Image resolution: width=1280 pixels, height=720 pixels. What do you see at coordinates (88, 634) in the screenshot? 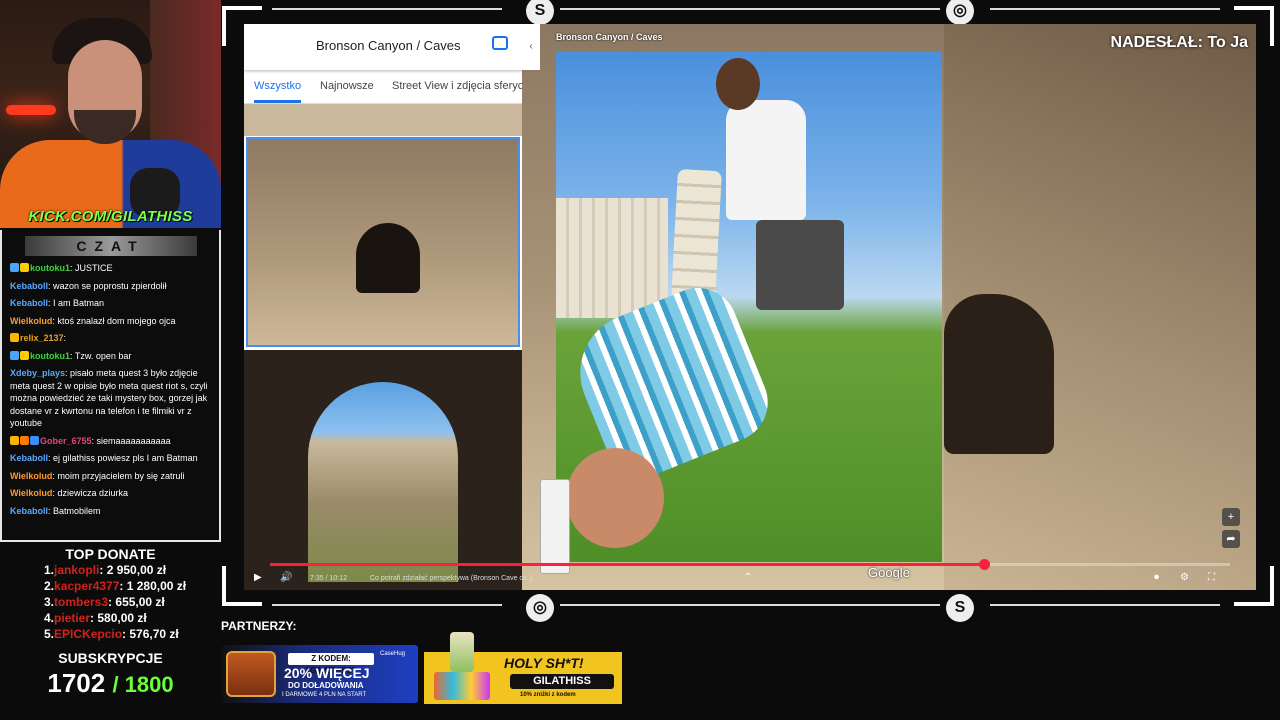
I see `donation-name: EPICKepcio` at bounding box center [88, 634].